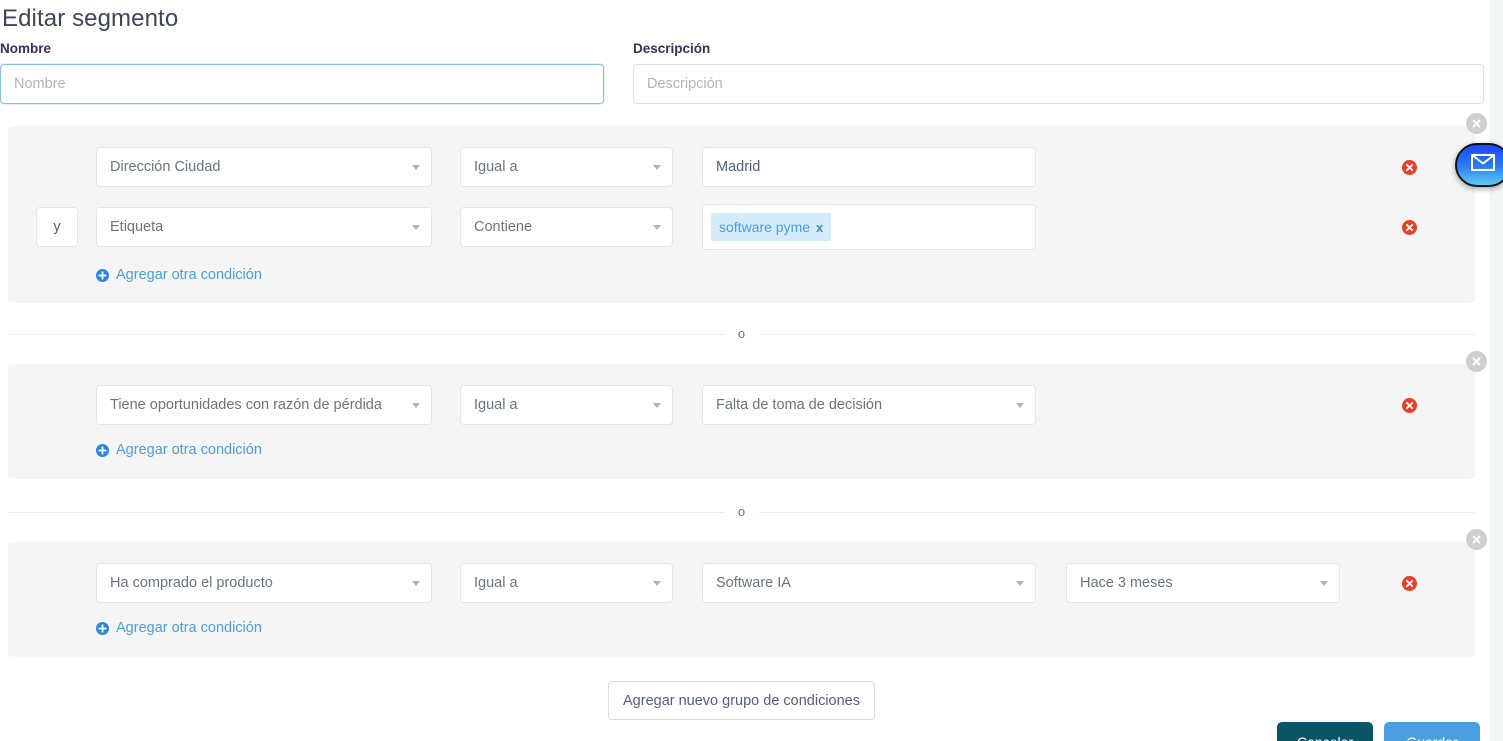  I want to click on connector-slot: y, so click(66, 227).